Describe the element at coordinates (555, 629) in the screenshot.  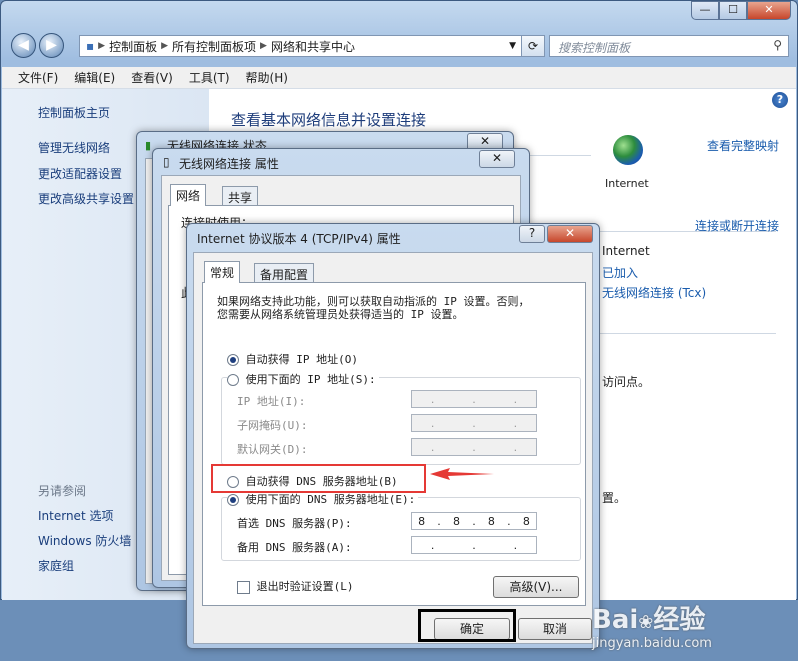
I see `cancel-button: 取消` at that location.